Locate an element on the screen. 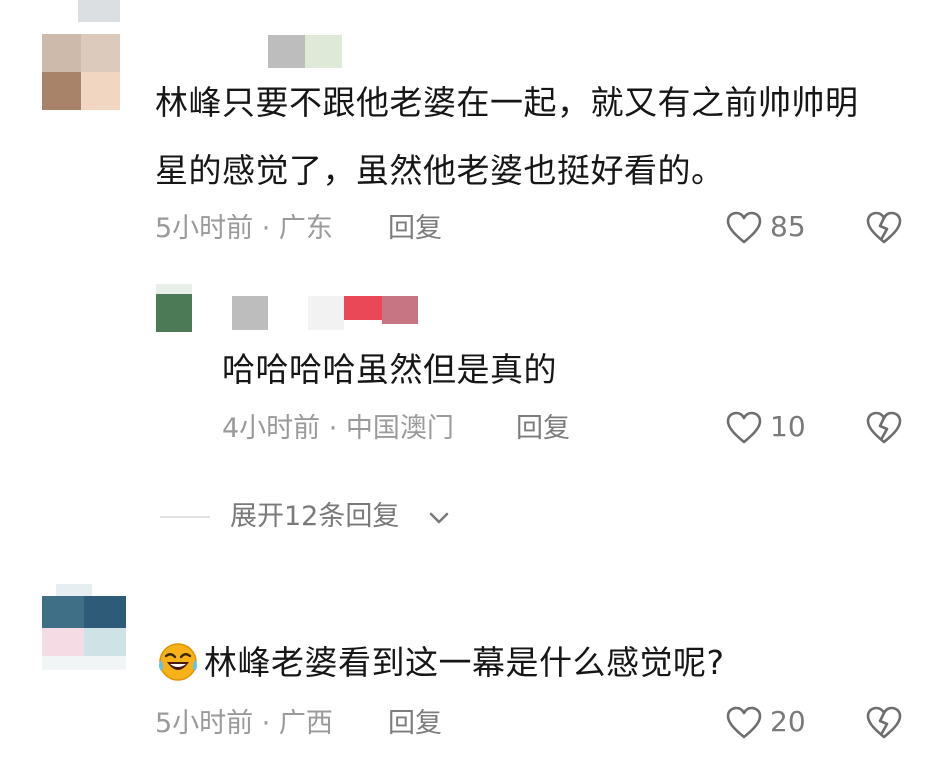 This screenshot has height=757, width=944. reply-meta: 4小时前 · 中国澳门 is located at coordinates (338, 428).